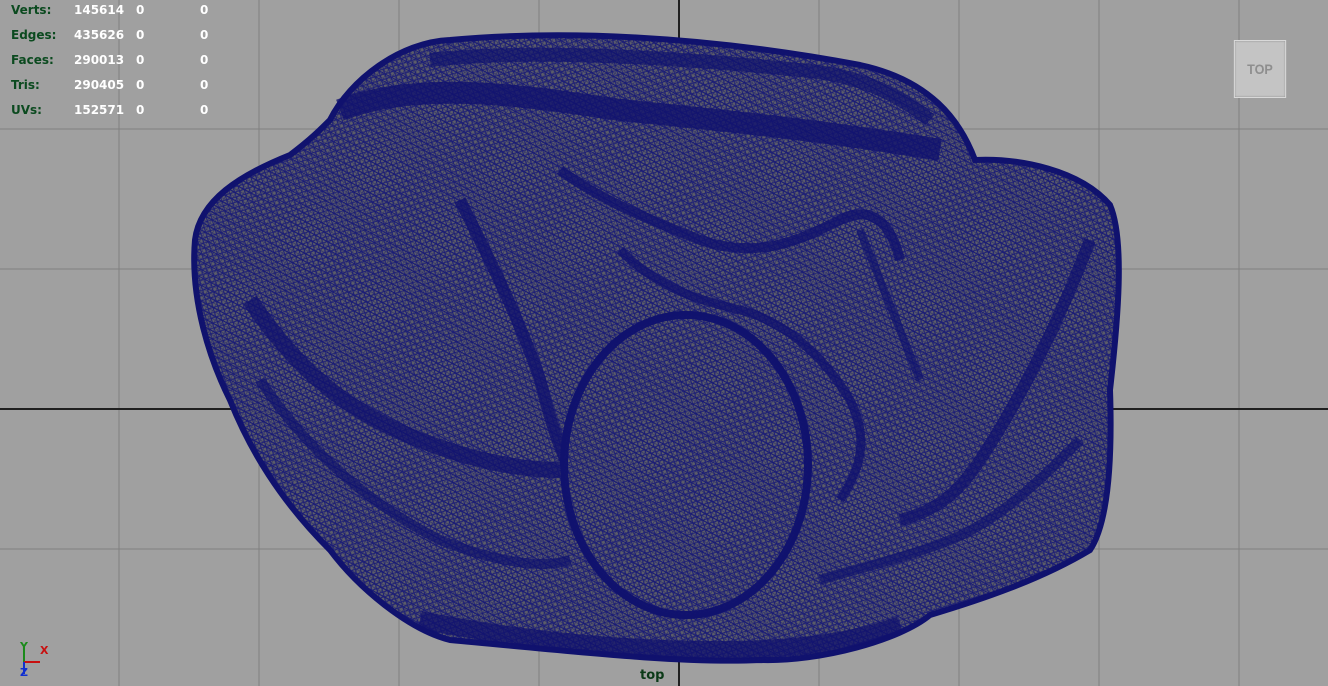 Image resolution: width=1328 pixels, height=686 pixels. Describe the element at coordinates (44, 650) in the screenshot. I see `axis-x-label: X` at that location.